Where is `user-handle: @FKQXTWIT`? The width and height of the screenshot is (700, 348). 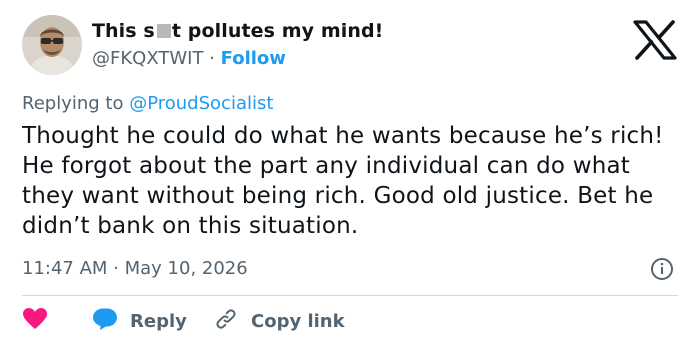
user-handle: @FKQXTWIT is located at coordinates (147, 58).